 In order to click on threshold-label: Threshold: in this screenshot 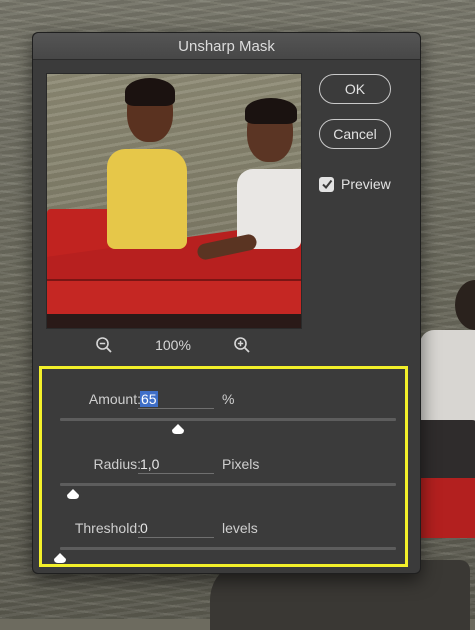, I will do `click(107, 528)`.